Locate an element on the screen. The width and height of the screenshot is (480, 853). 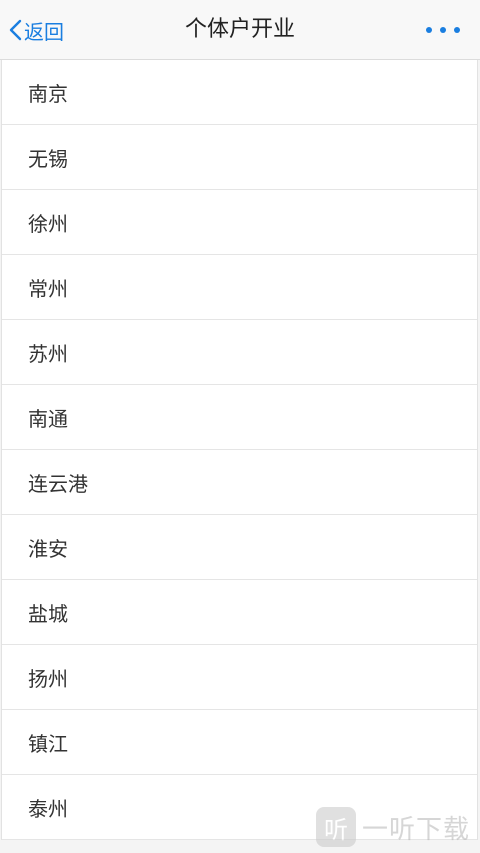
city-item-zhenjiang: 镇江 is located at coordinates (239, 742).